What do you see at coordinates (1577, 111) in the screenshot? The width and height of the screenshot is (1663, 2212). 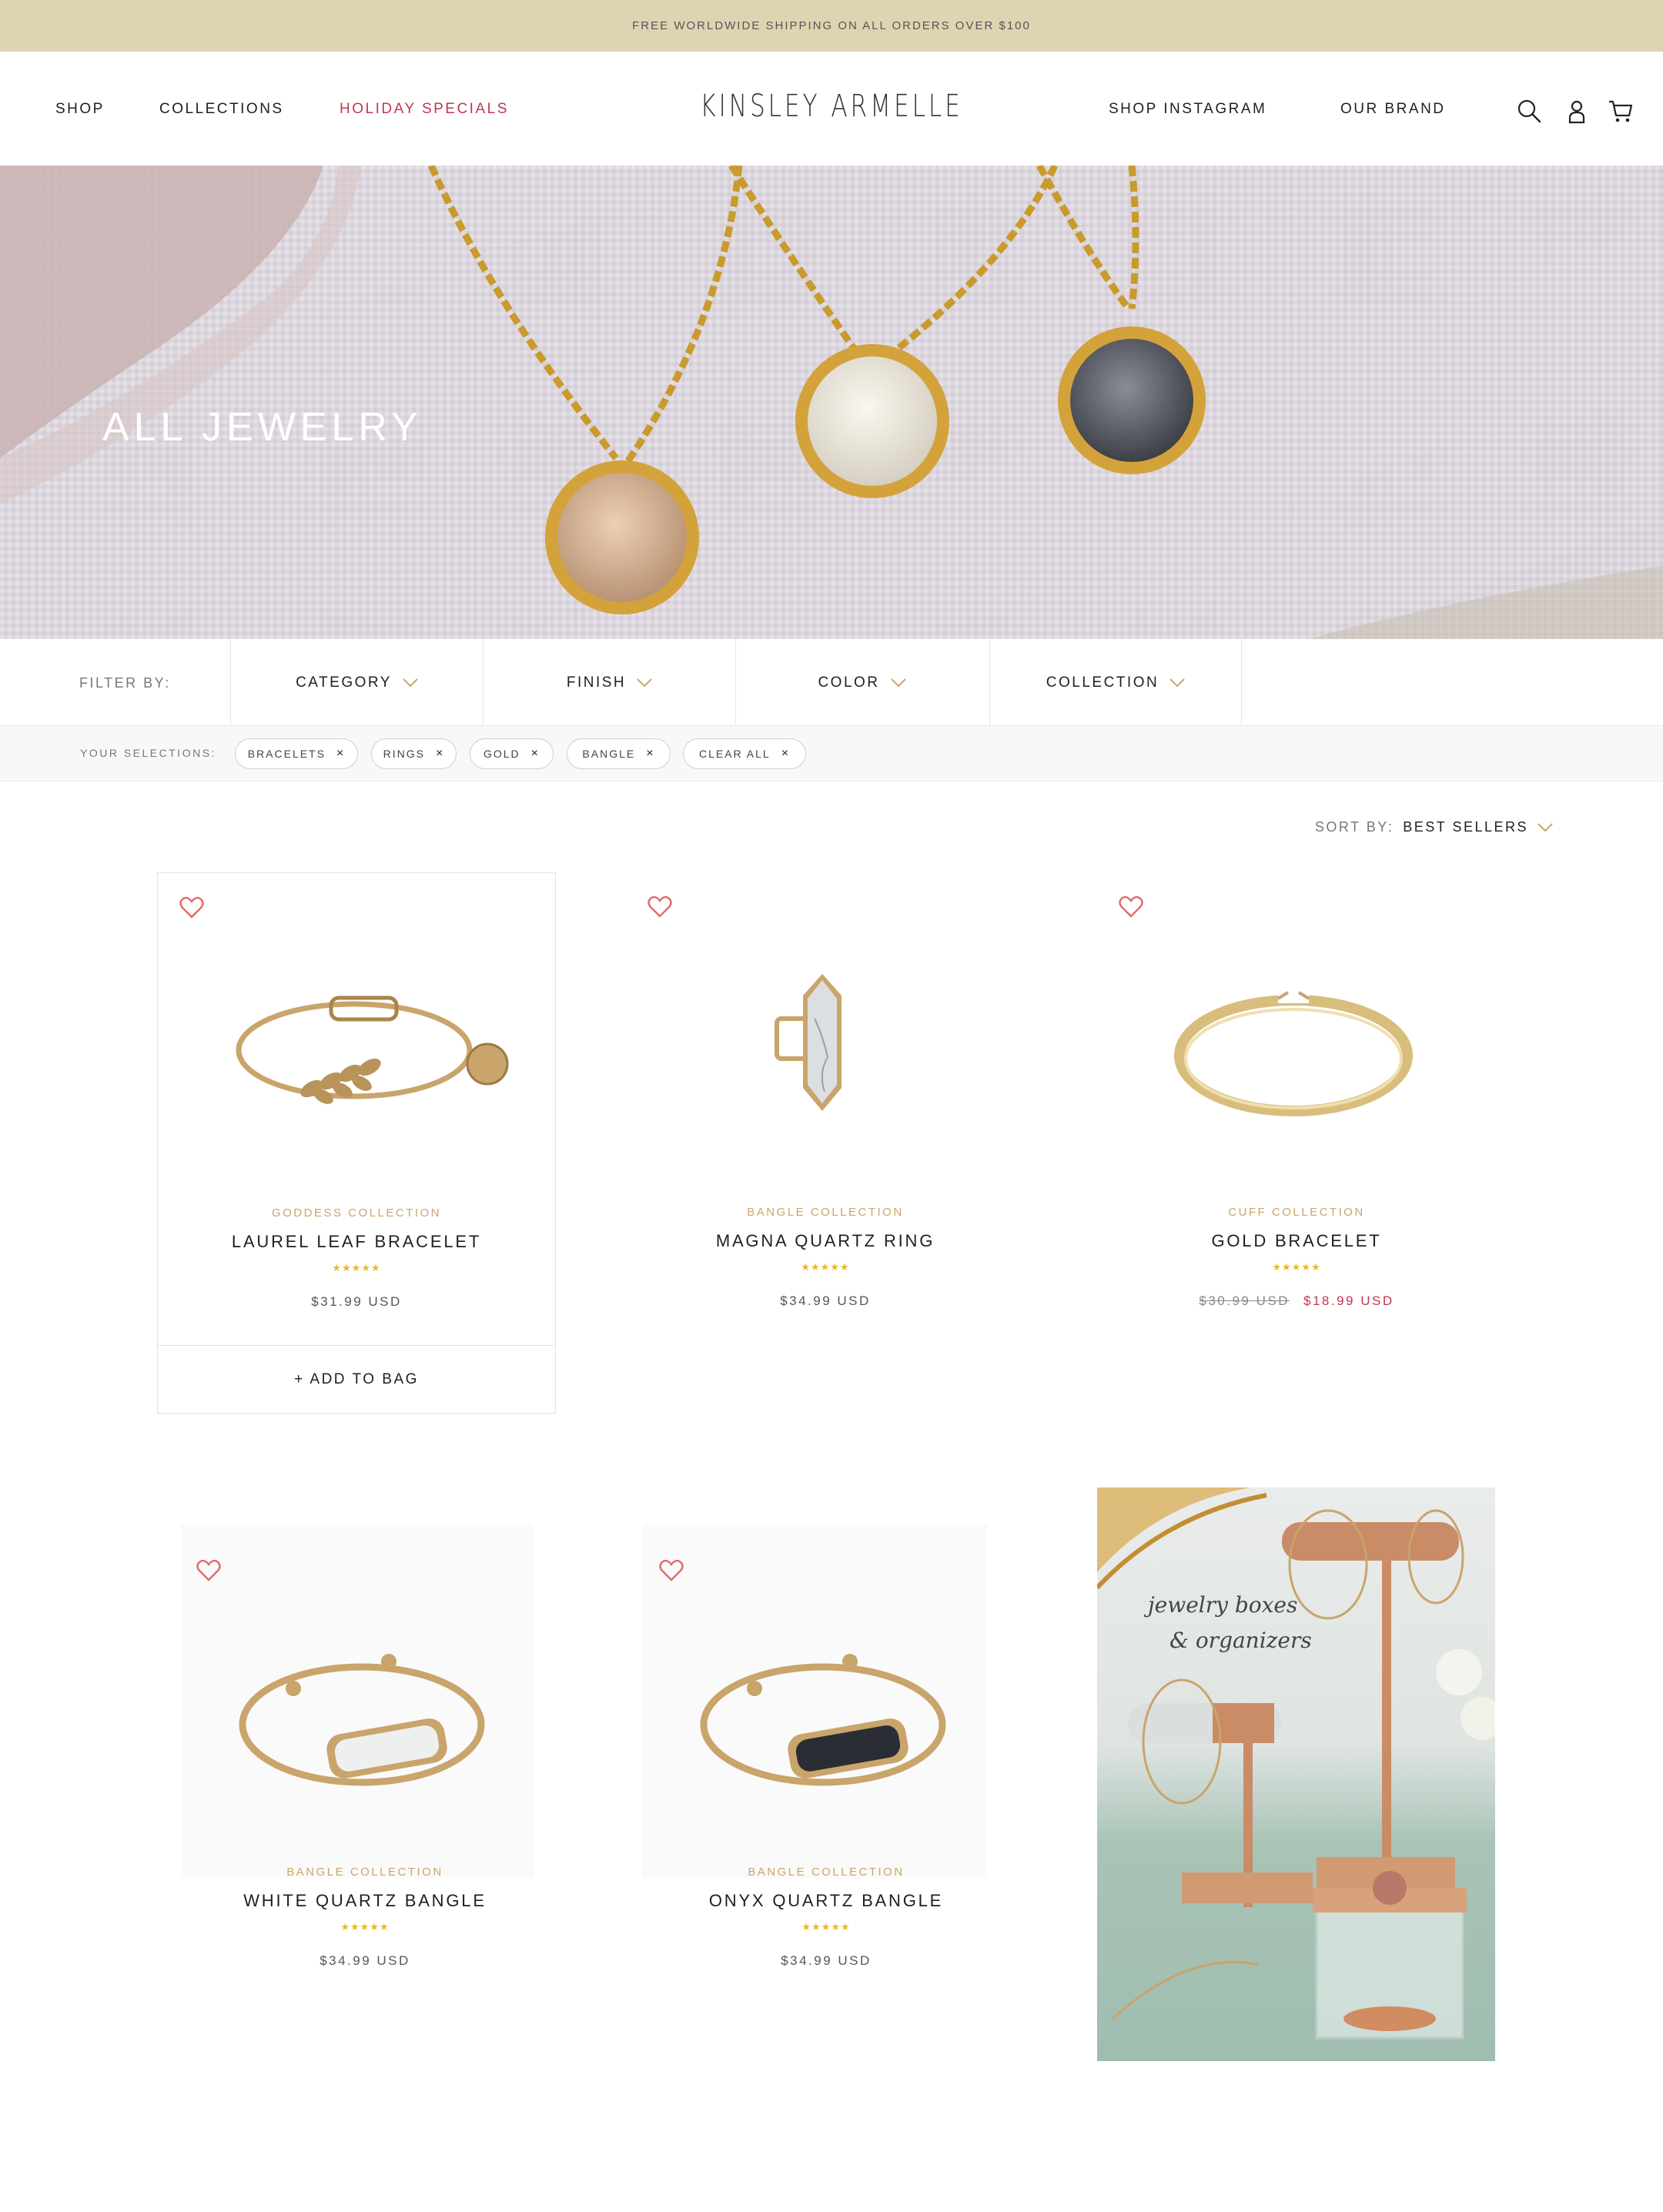 I see `account-icon` at bounding box center [1577, 111].